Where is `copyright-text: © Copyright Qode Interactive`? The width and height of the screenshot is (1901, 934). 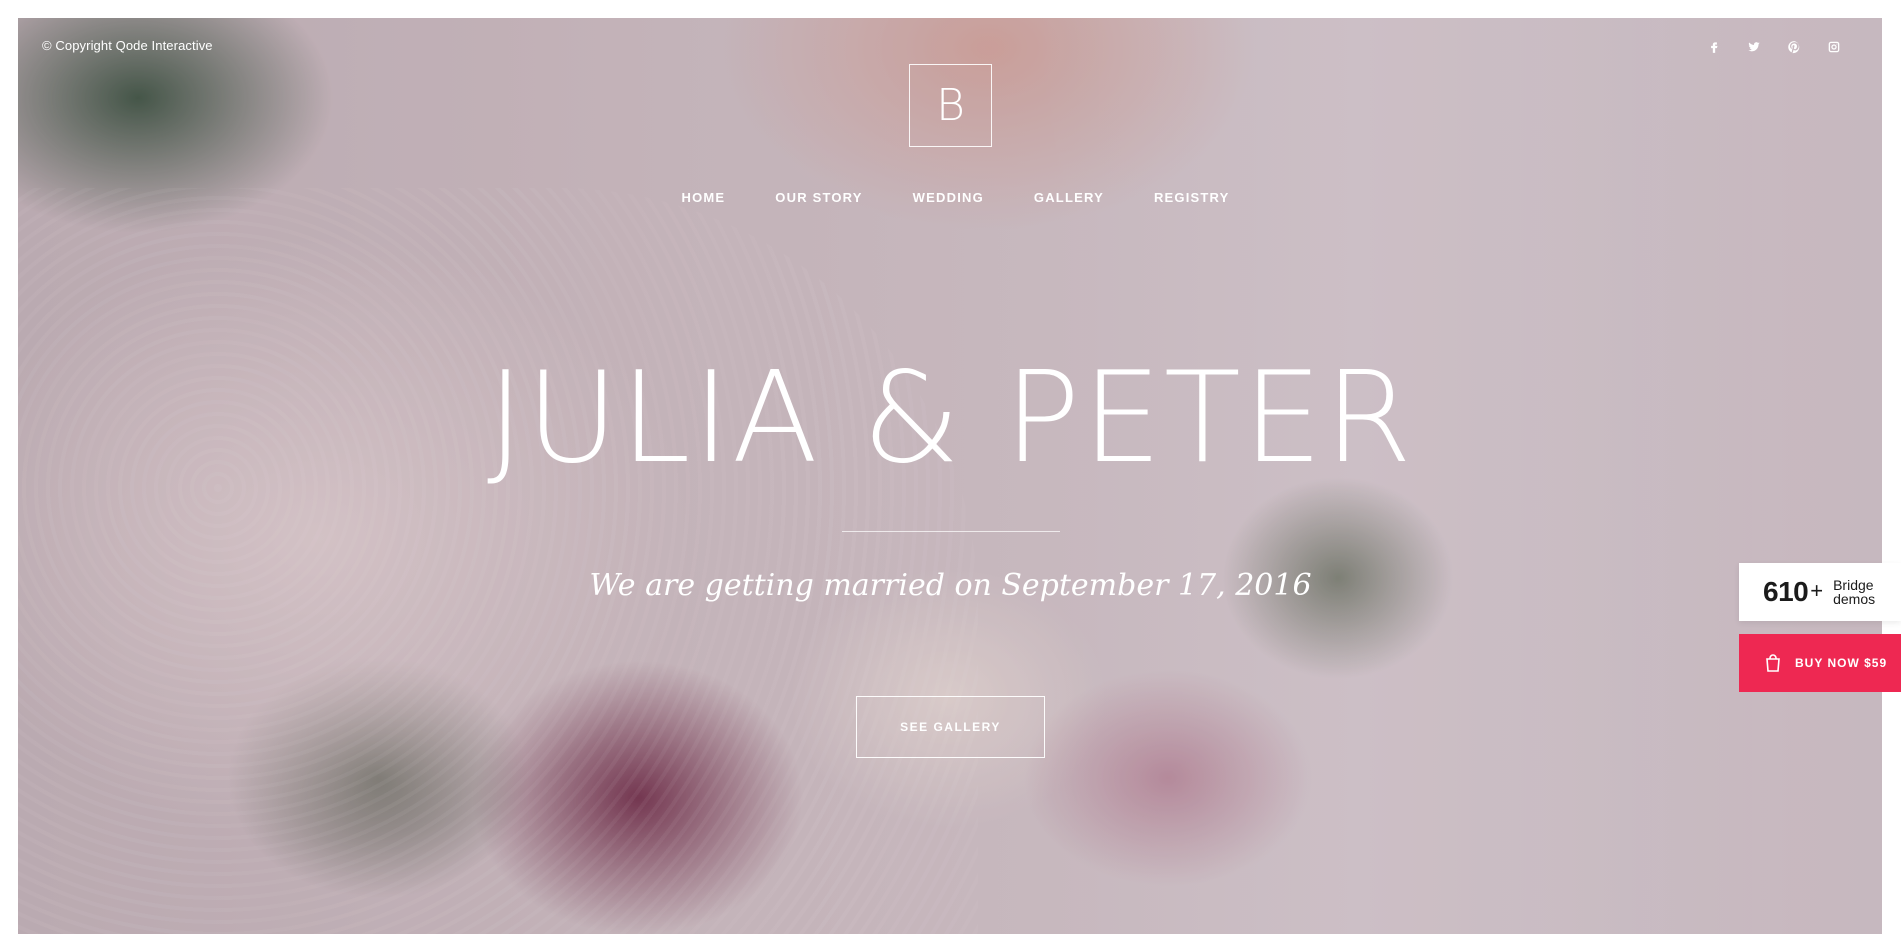 copyright-text: © Copyright Qode Interactive is located at coordinates (127, 45).